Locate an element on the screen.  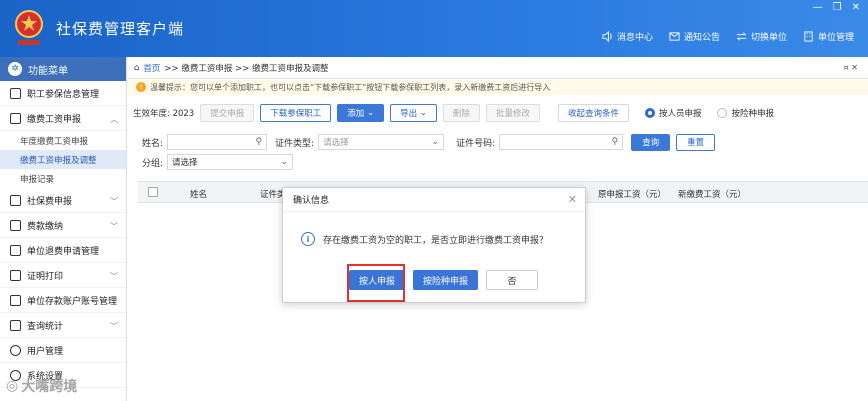
notice-button: 通知公告 is located at coordinates (694, 36).